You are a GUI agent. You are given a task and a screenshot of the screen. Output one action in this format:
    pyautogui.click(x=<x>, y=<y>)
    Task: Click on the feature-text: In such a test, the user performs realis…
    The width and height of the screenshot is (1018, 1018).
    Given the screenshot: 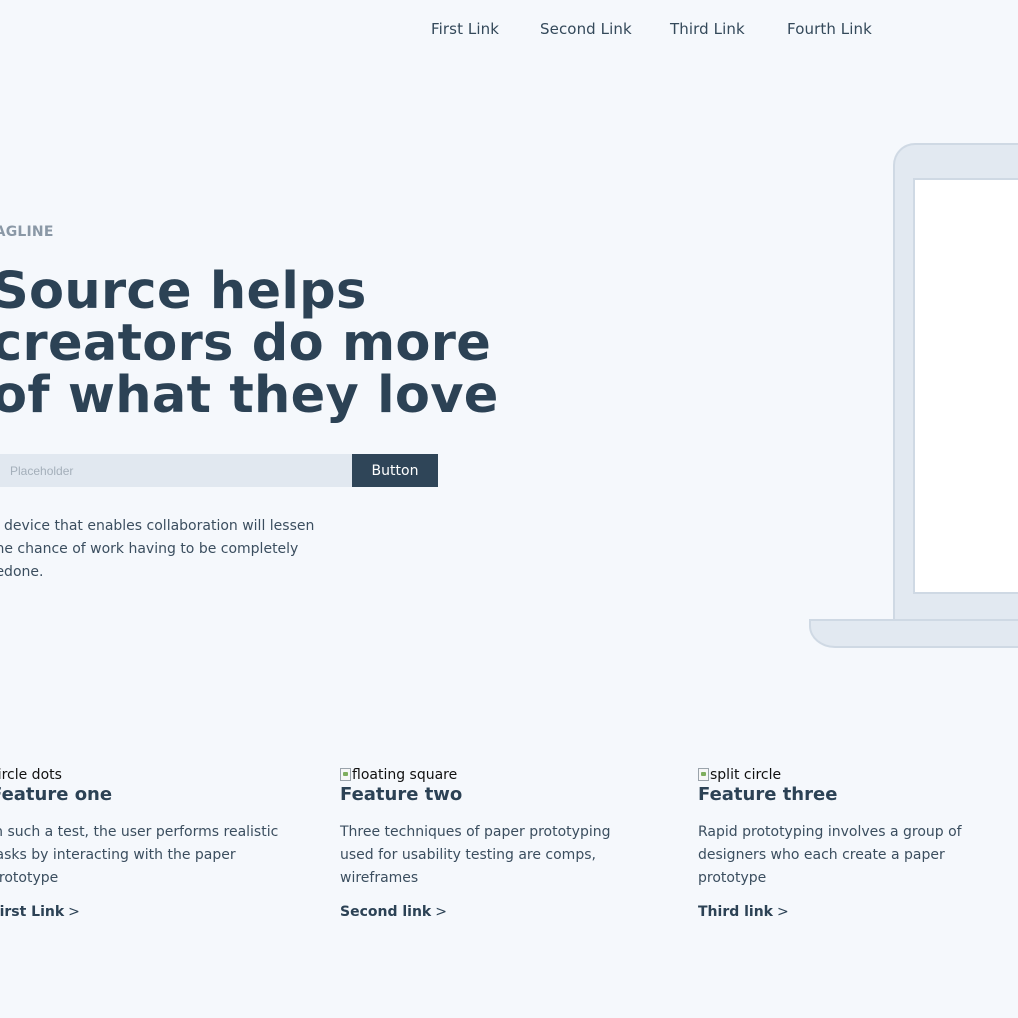 What is the action you would take?
    pyautogui.click(x=139, y=855)
    